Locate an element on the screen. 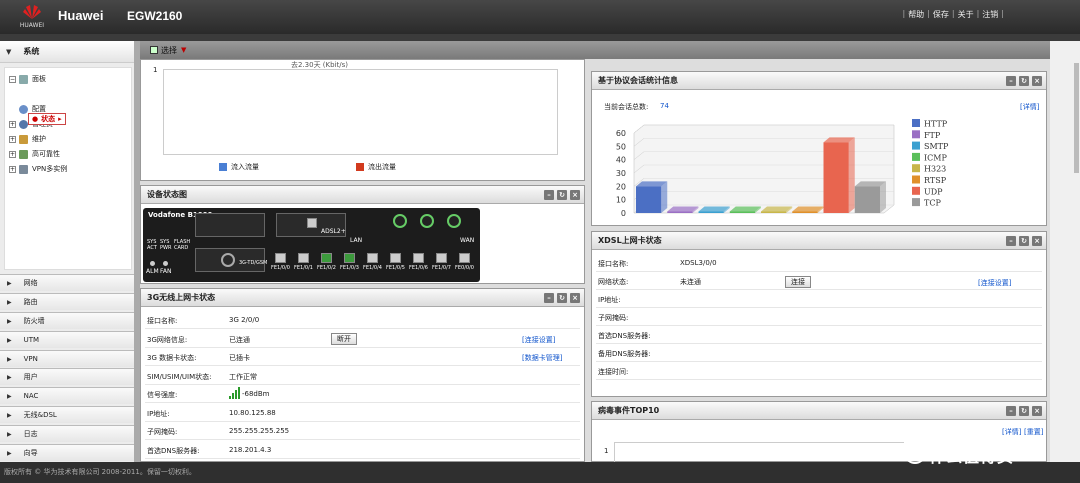 This screenshot has height=483, width=1080. tree-item-vpn-instance: + VPN多实例 is located at coordinates (38, 169).